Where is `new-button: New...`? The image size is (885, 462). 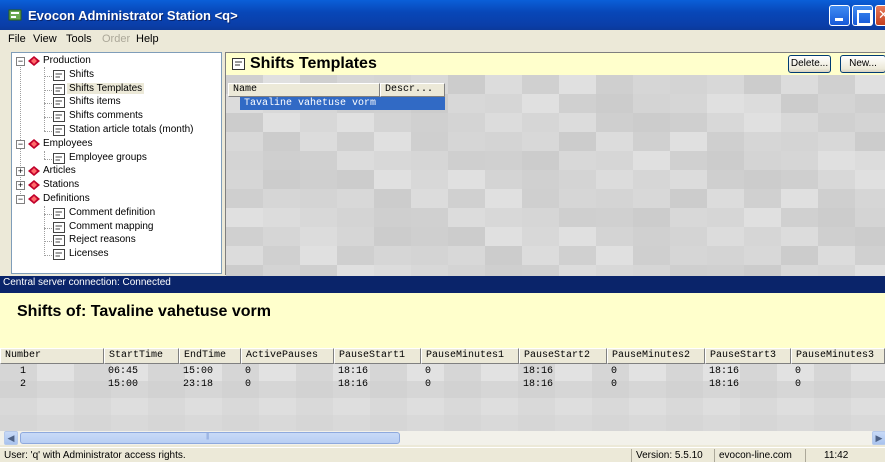
new-button: New... is located at coordinates (862, 64).